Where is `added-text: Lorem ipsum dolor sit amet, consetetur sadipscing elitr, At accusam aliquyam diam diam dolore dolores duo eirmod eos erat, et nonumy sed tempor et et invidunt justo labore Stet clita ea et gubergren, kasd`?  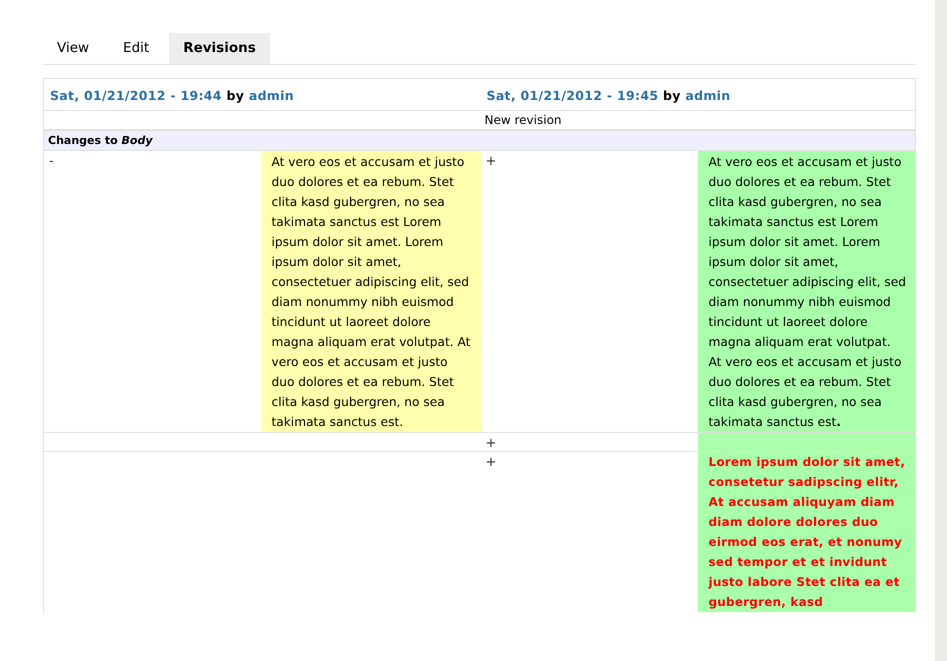
added-text: Lorem ipsum dolor sit amet, consetetur sadipscing elitr, At accusam aliquyam diam diam dolore dolores duo eirmod eos erat, et nonumy sed tempor et et invidunt justo labore Stet clita ea et gubergren, kasd is located at coordinates (807, 532).